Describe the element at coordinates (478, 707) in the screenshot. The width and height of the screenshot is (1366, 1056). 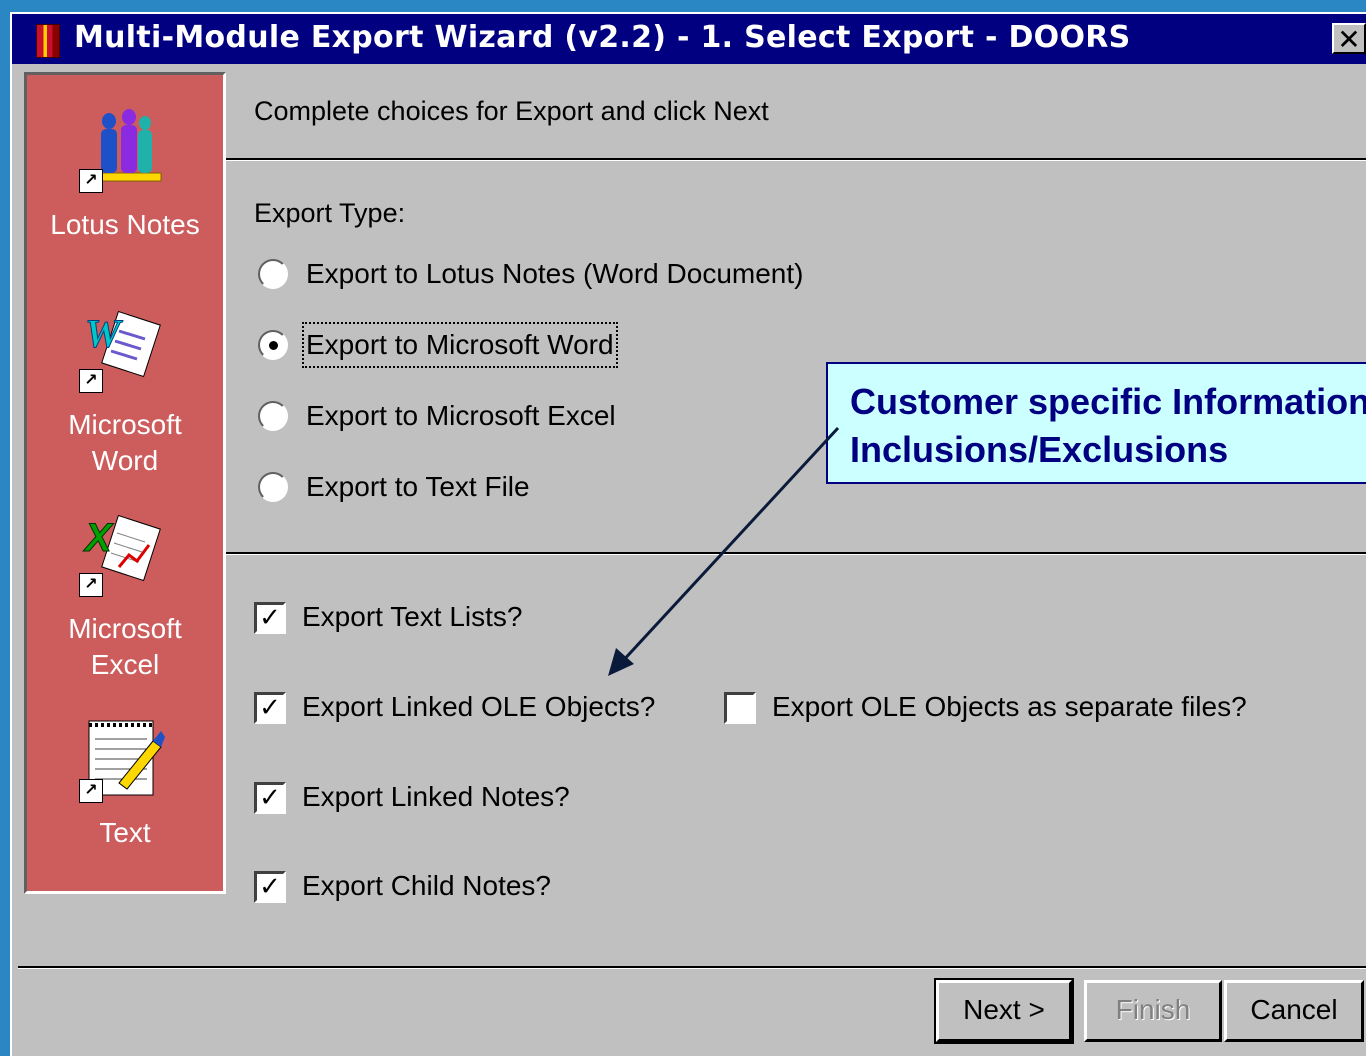
I see `checkbox-label: Export Linked OLE Objects?` at that location.